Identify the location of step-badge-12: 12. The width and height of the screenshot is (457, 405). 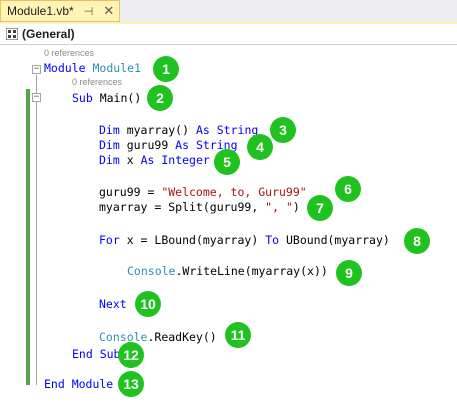
(131, 355).